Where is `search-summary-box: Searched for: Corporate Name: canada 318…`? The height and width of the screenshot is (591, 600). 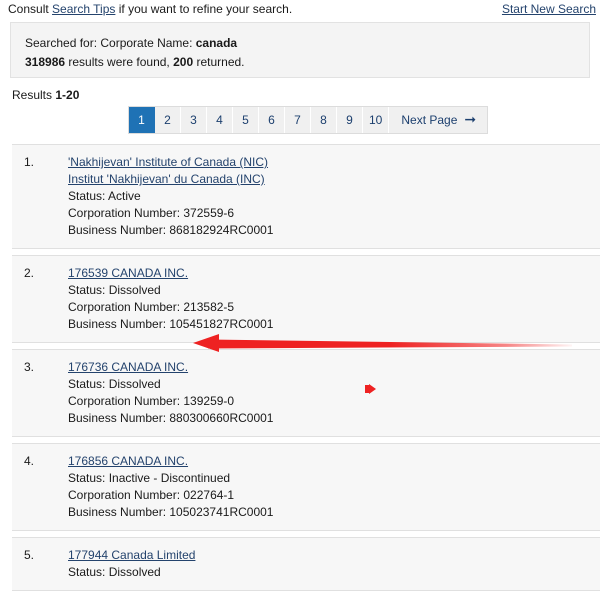 search-summary-box: Searched for: Corporate Name: canada 318… is located at coordinates (300, 50).